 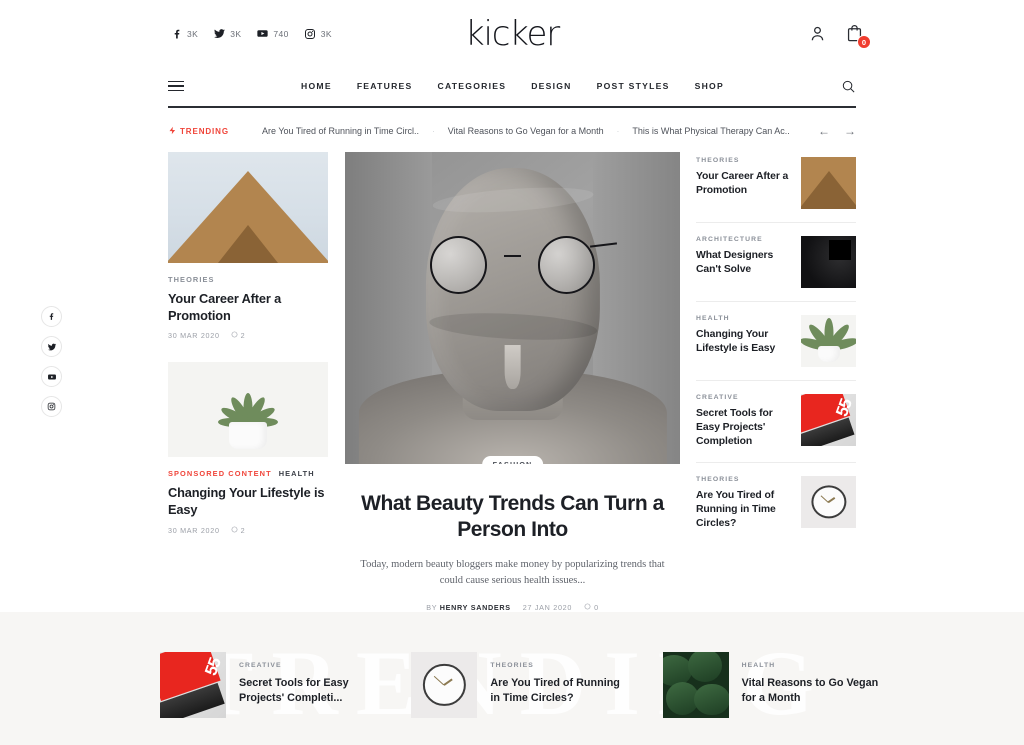 What do you see at coordinates (193, 685) in the screenshot?
I see `band-card-thumbnail: 55` at bounding box center [193, 685].